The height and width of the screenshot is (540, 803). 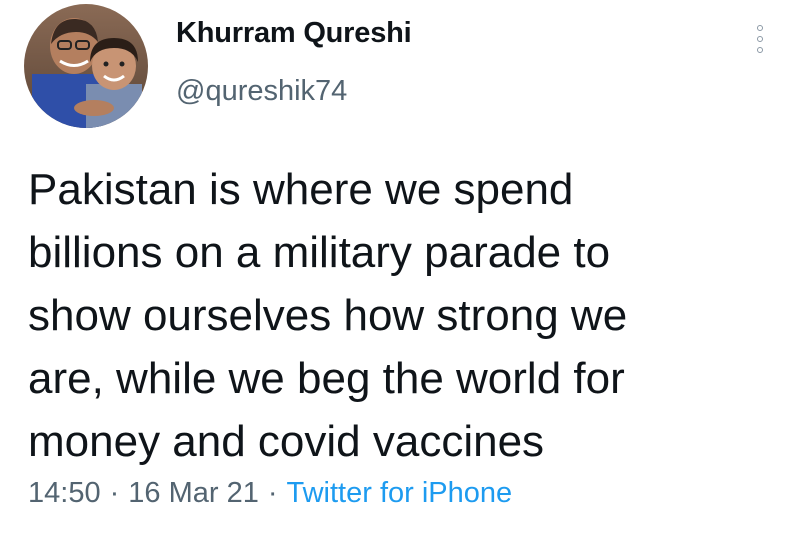 I want to click on tweet-text-line: billions on a military parade to, so click(x=319, y=252).